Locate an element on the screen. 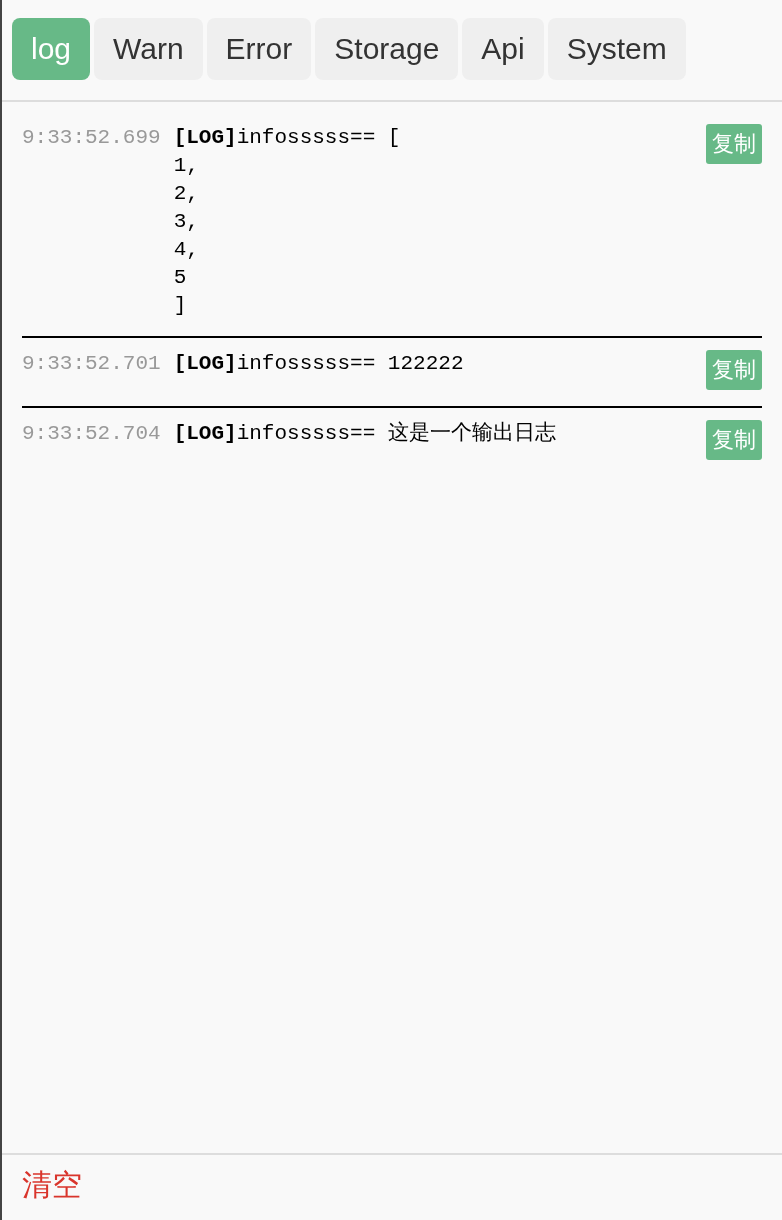  tab: Api is located at coordinates (503, 49).